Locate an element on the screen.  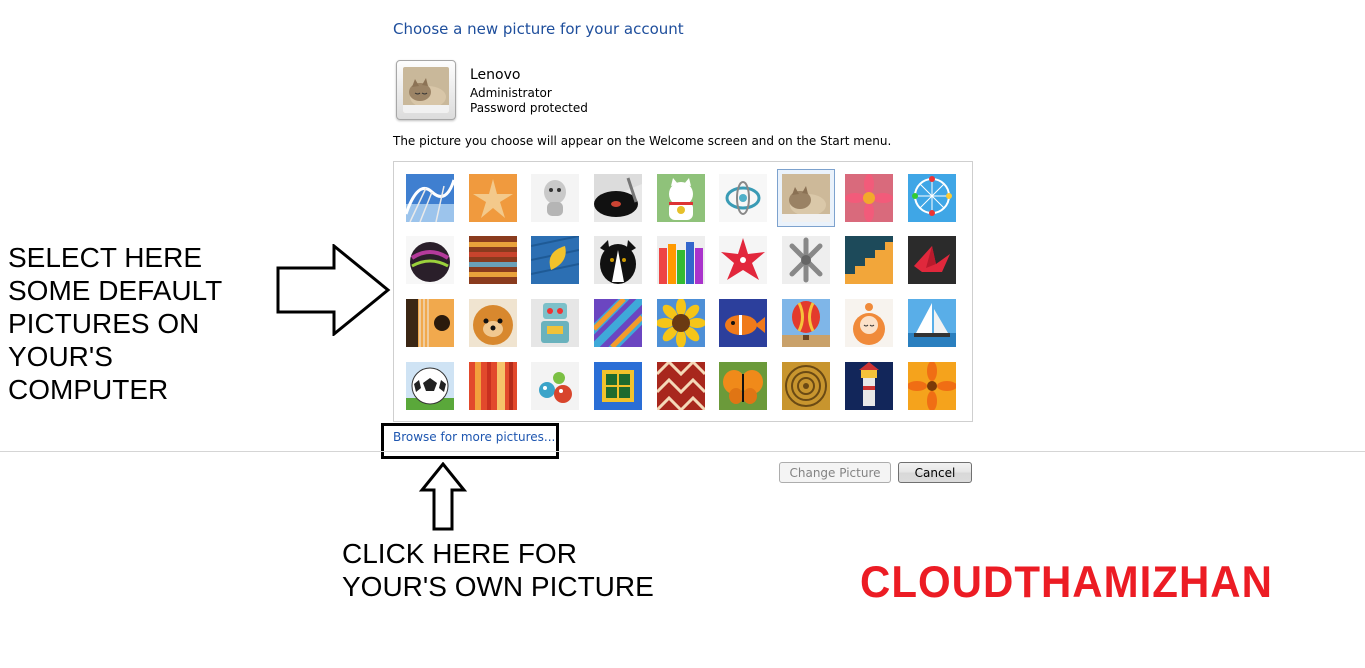
picture-marbles is located at coordinates (555, 386).